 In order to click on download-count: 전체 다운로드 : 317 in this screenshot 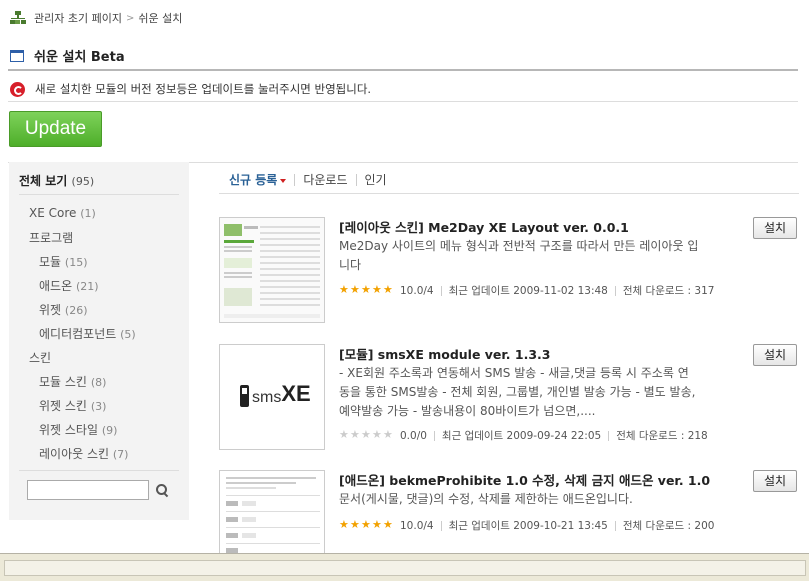, I will do `click(668, 291)`.